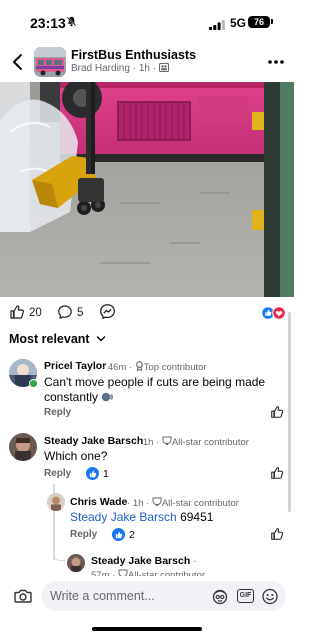 This screenshot has width=320, height=639. What do you see at coordinates (71, 23) in the screenshot?
I see `bell-muted-icon` at bounding box center [71, 23].